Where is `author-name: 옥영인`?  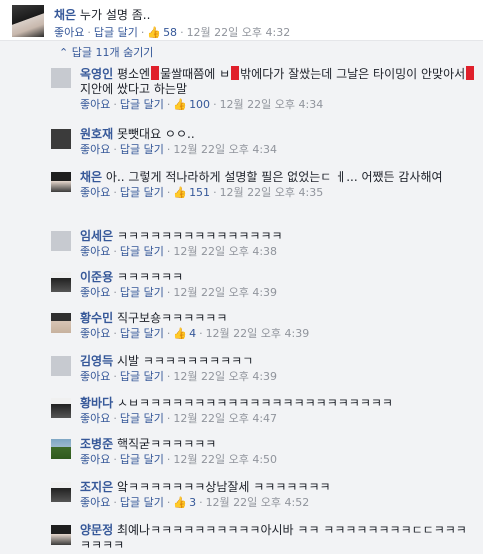 author-name: 옥영인 is located at coordinates (96, 74).